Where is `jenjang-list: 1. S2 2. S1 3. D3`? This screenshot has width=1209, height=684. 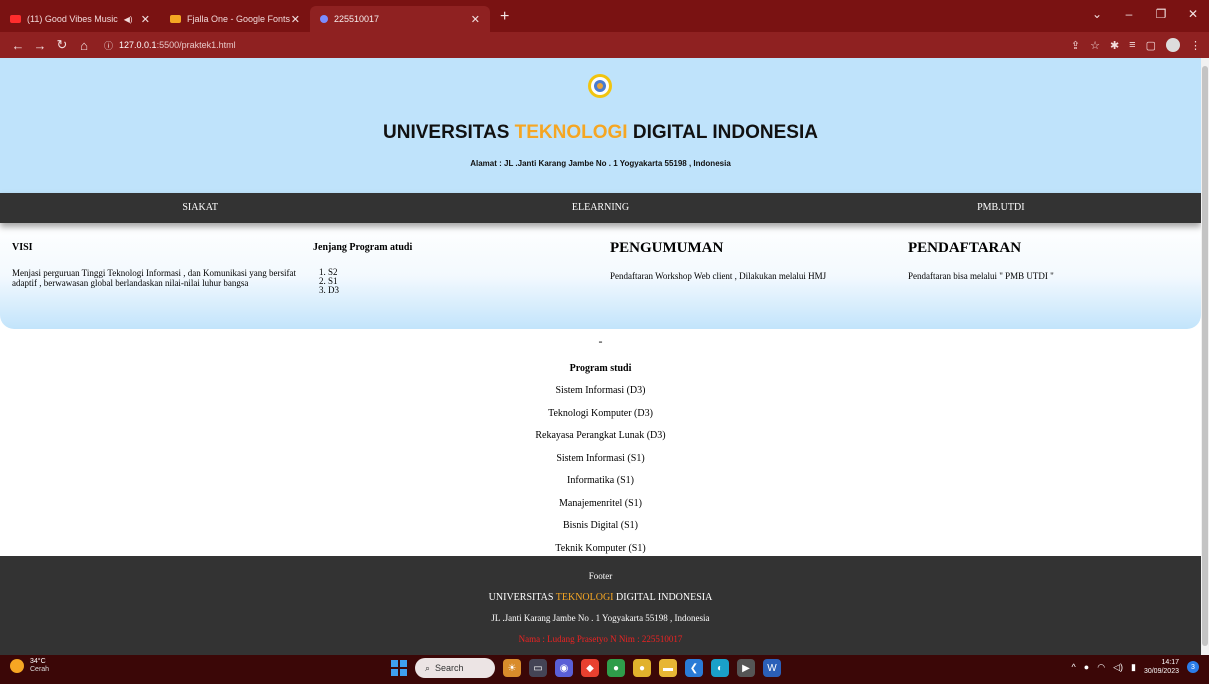
jenjang-list: 1. S2 2. S1 3. D3 is located at coordinates (362, 281).